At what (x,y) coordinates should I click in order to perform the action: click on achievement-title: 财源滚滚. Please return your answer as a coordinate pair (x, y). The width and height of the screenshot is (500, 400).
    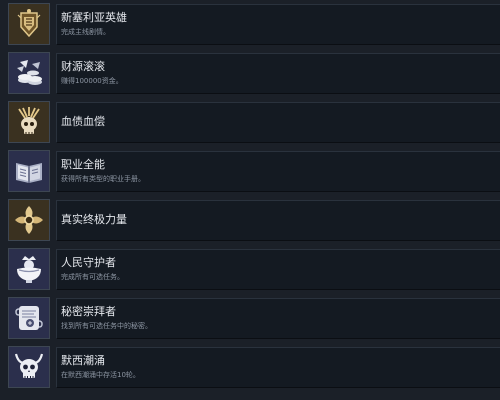
    Looking at the image, I should click on (83, 66).